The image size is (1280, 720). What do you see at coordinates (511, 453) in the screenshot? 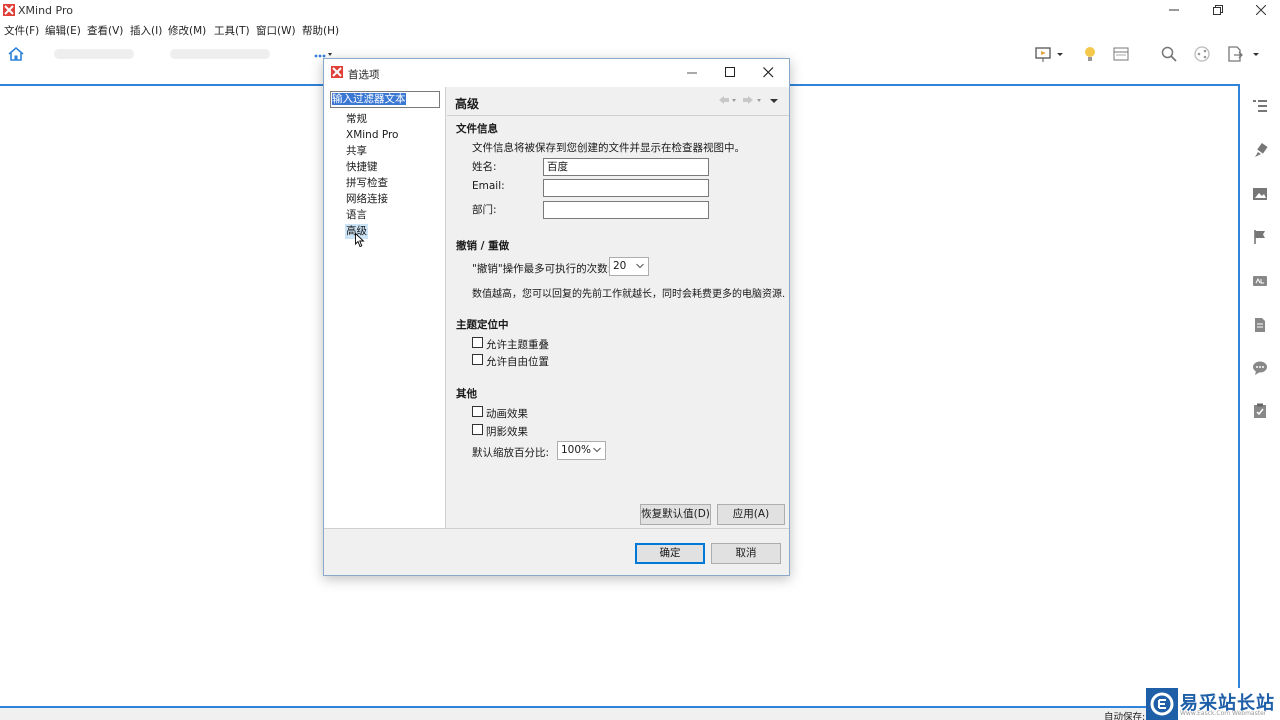
I see `zoom-label: 默认缩放百分比:` at bounding box center [511, 453].